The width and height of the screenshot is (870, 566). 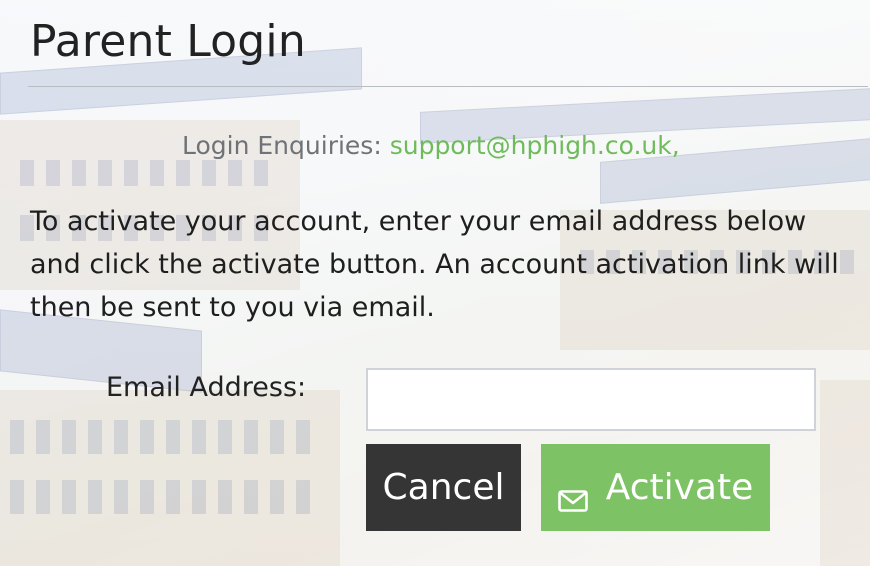 What do you see at coordinates (535, 145) in the screenshot?
I see `support-email-link: support@hphigh.co.uk,` at bounding box center [535, 145].